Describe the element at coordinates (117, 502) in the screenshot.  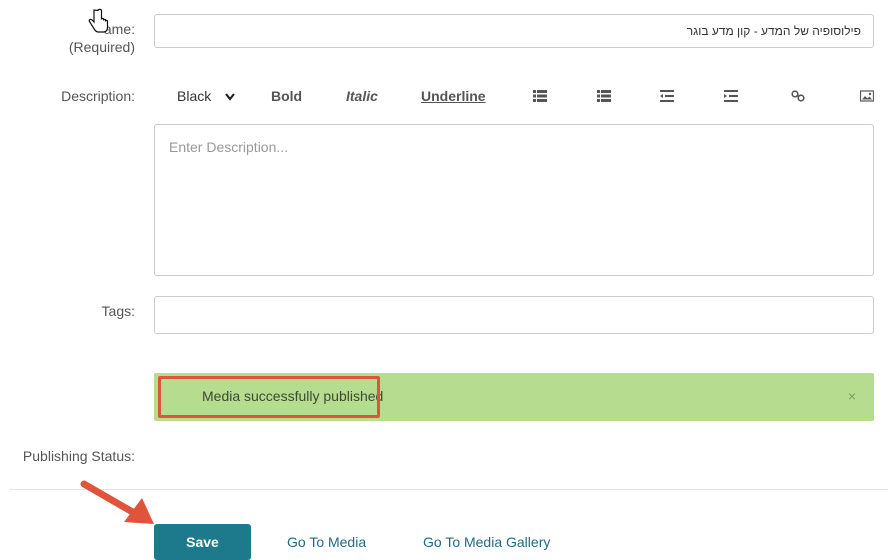
I see `annotation-arrow-icon` at that location.